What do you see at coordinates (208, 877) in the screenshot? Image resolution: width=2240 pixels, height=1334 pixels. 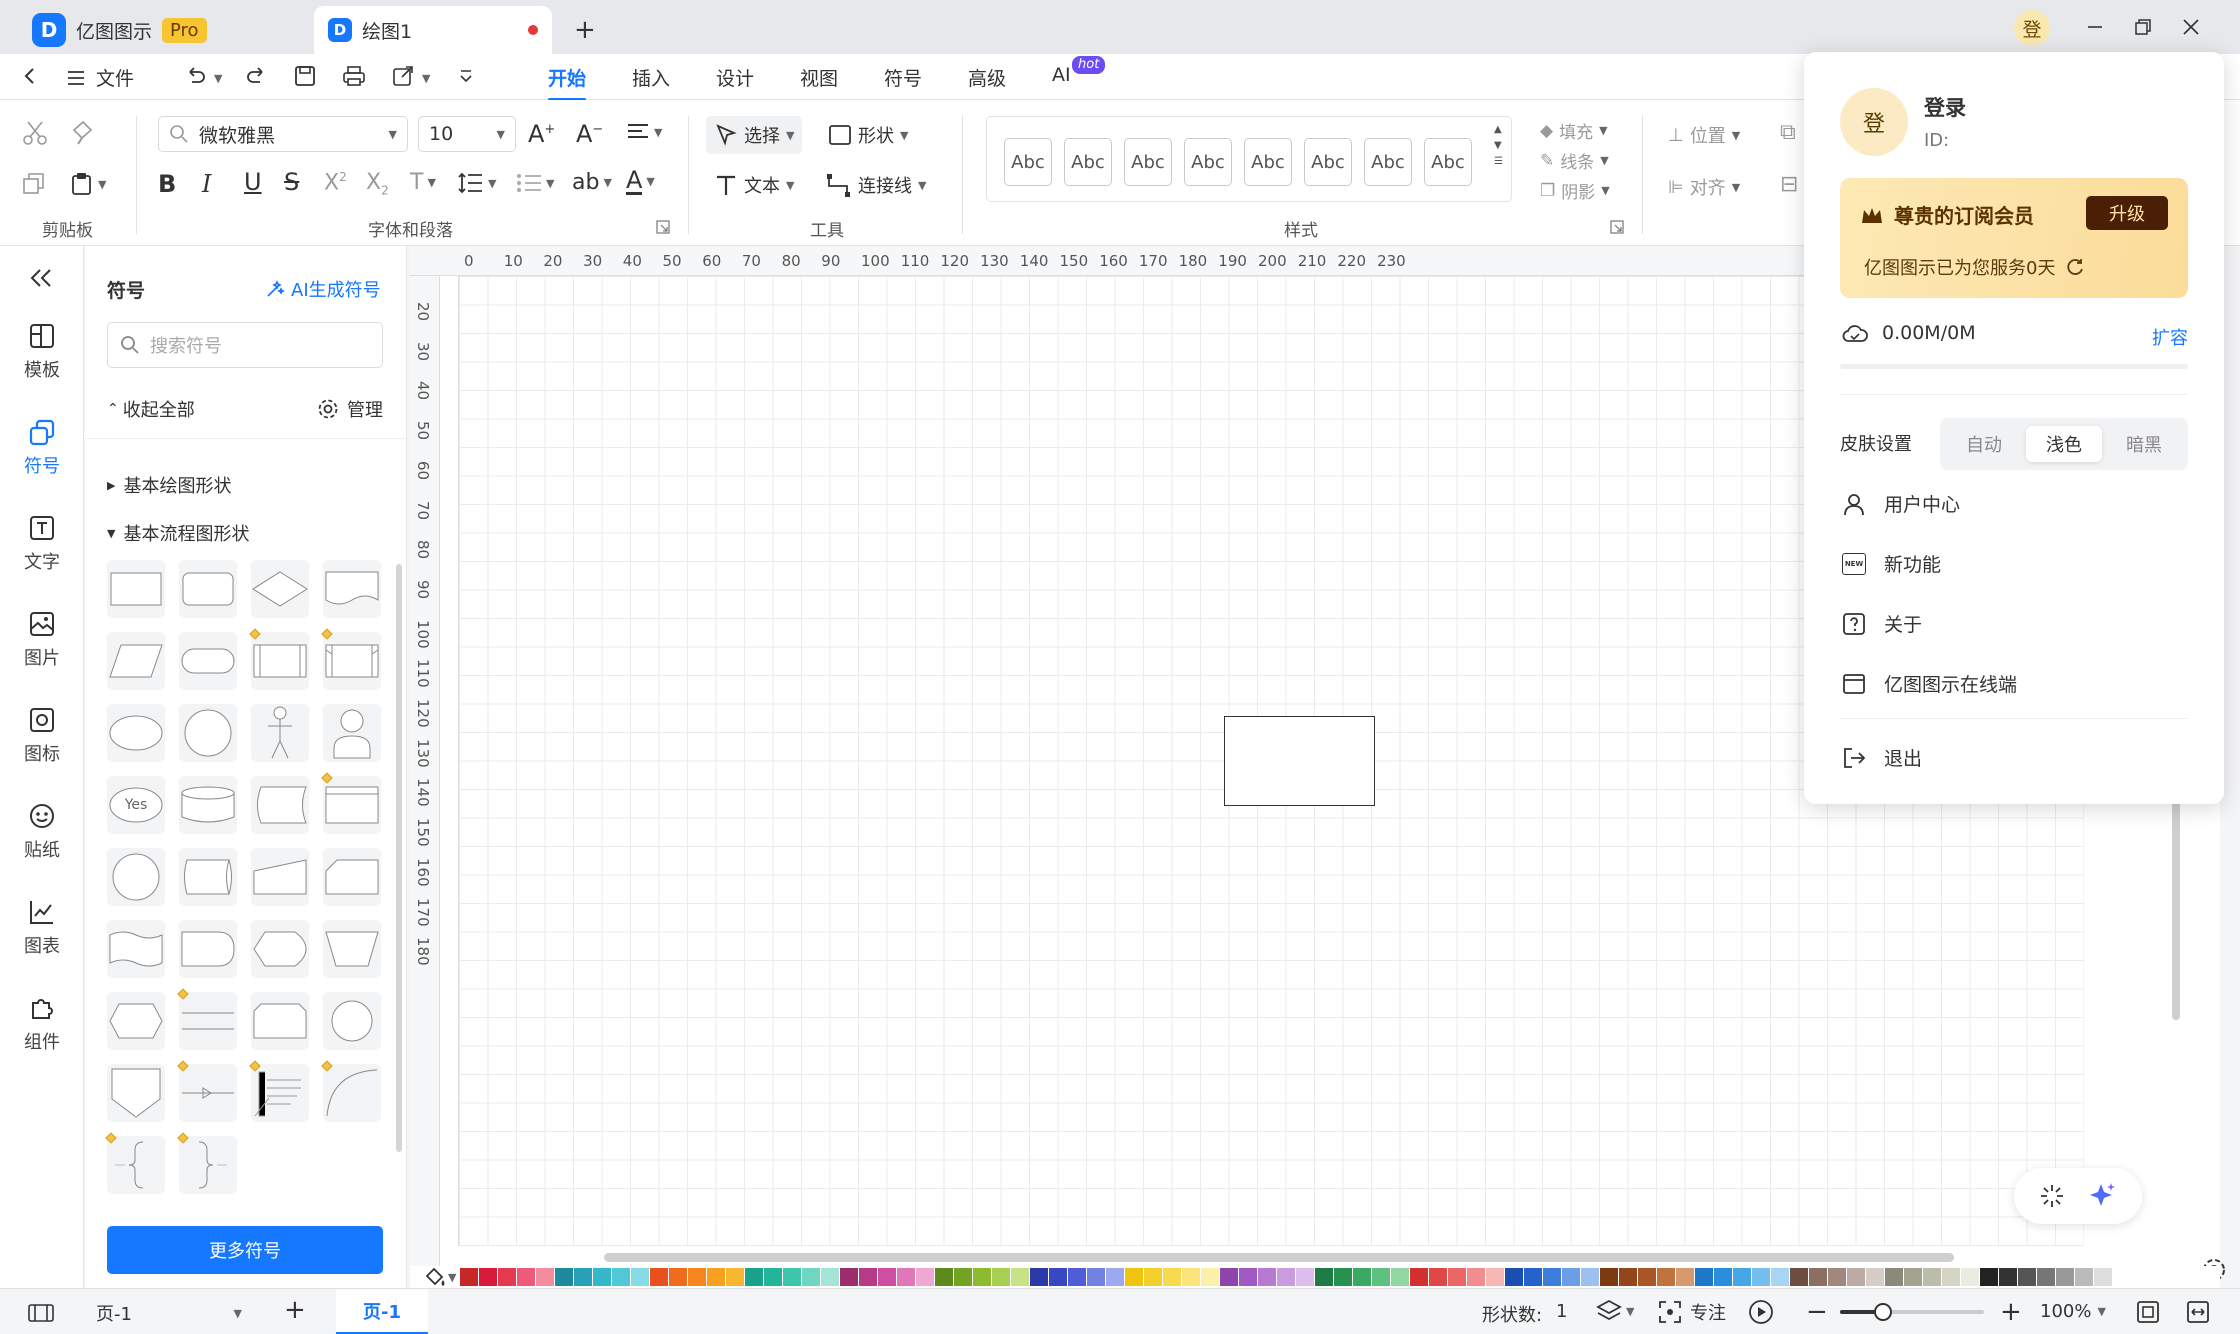 I see `shape-direct-data` at bounding box center [208, 877].